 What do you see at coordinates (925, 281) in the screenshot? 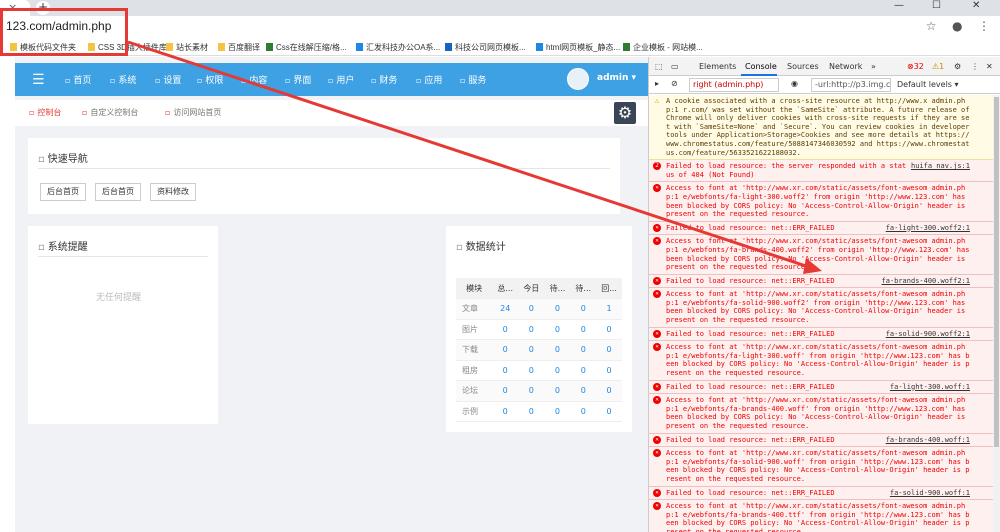
I see `source-link: fa-brands-400.woff2:1` at bounding box center [925, 281].